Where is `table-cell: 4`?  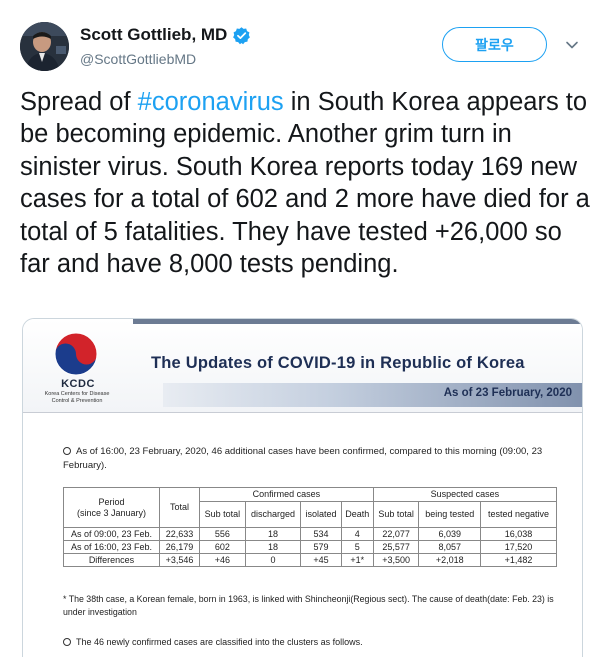
table-cell: 4 is located at coordinates (357, 534).